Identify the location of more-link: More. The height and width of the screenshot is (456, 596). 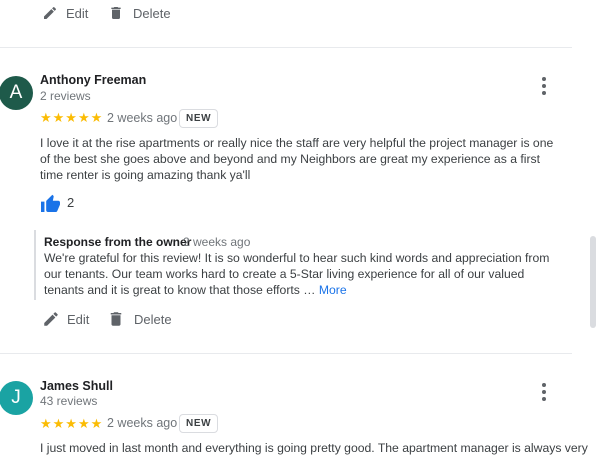
(333, 290).